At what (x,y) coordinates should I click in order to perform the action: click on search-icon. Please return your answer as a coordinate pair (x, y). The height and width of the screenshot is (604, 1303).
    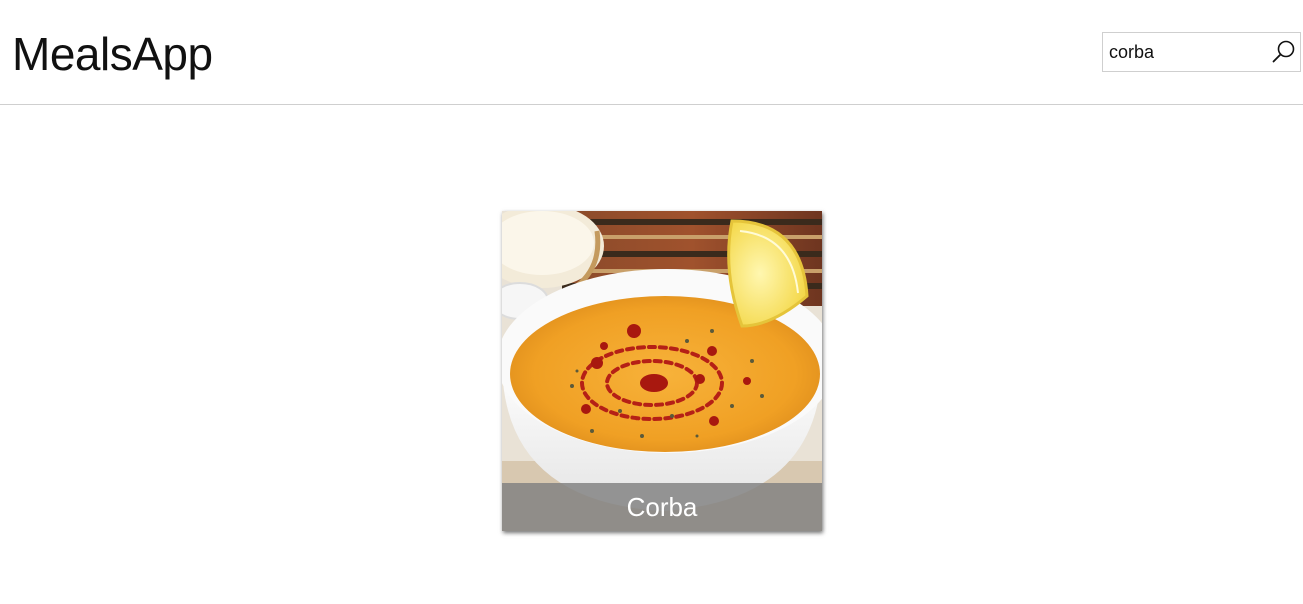
    Looking at the image, I should click on (1283, 51).